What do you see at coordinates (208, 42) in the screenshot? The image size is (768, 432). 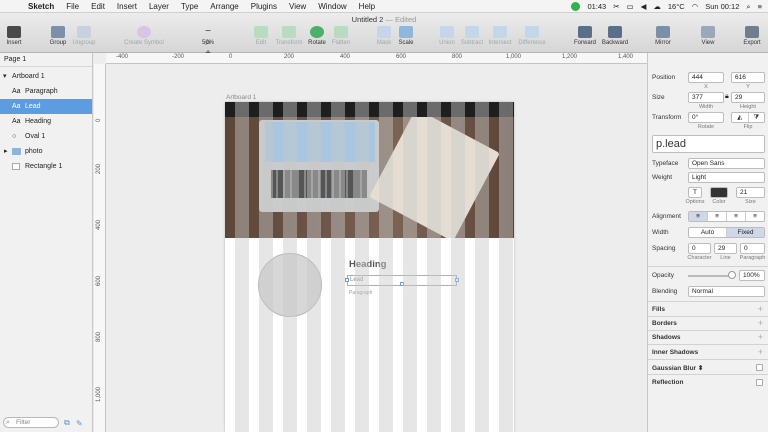 I see `zoom-control: − ⌕ + 50%` at bounding box center [208, 42].